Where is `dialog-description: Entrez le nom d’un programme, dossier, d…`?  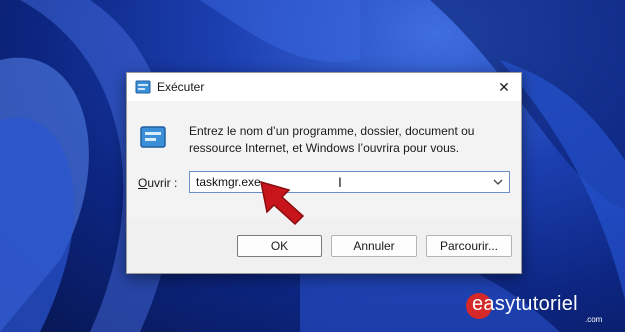 dialog-description: Entrez le nom d’un programme, dossier, d… is located at coordinates (332, 139).